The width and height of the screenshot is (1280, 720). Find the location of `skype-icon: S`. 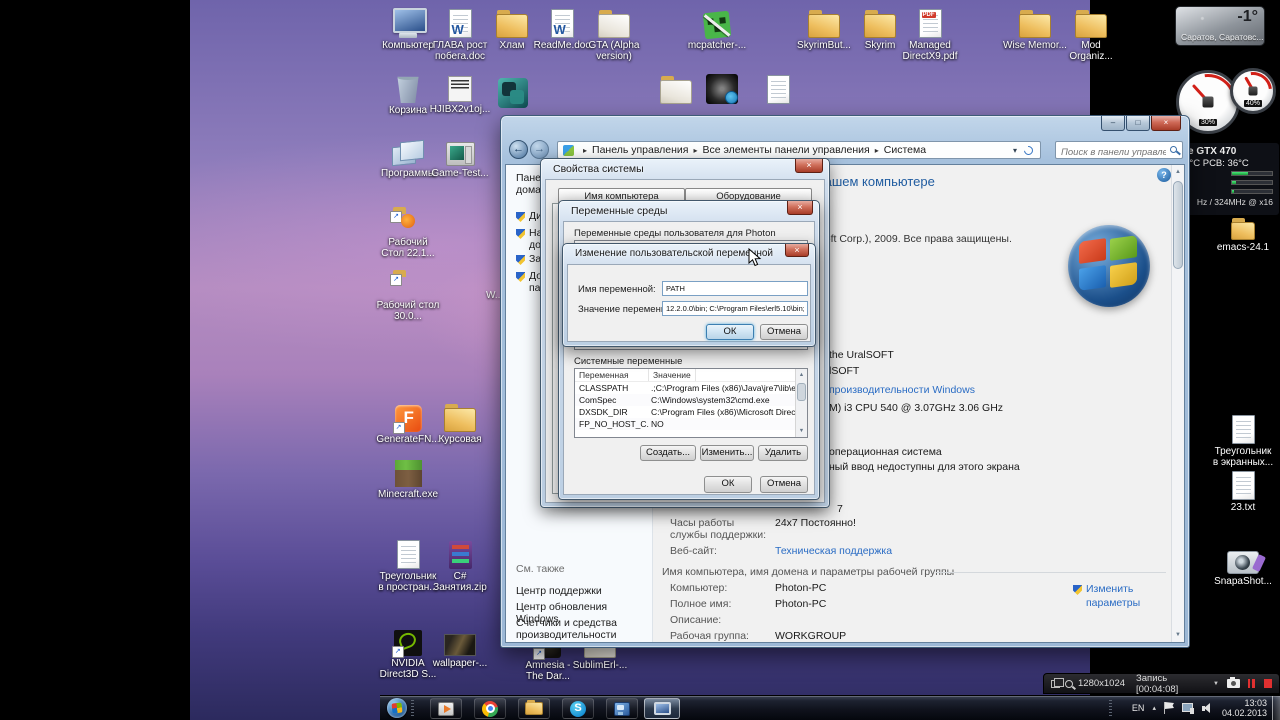

skype-icon: S is located at coordinates (578, 708).